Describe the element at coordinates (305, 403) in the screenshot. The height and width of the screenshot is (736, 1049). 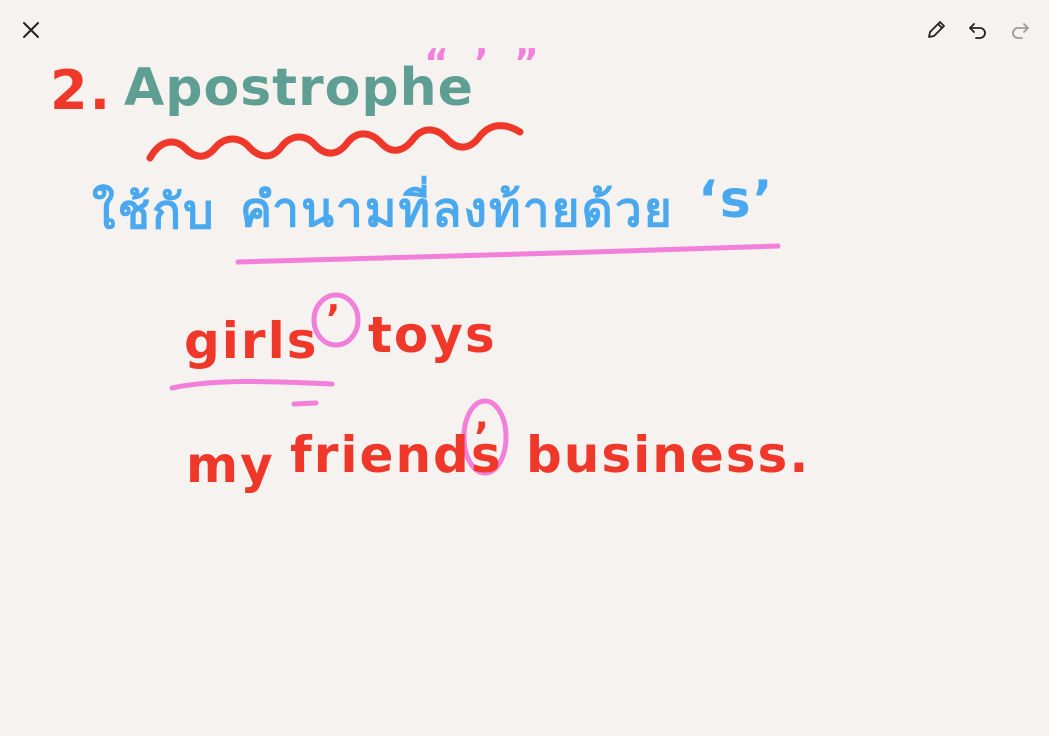
I see `girls-dash-stroke` at that location.